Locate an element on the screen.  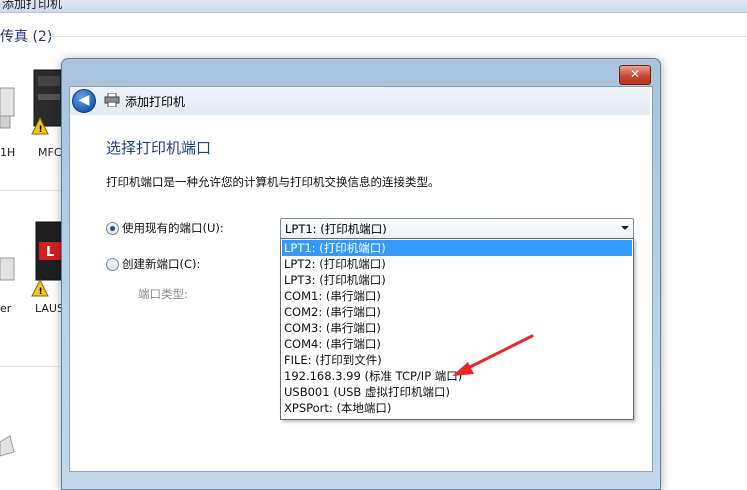
mfc-printer-icon: ! is located at coordinates (47, 105).